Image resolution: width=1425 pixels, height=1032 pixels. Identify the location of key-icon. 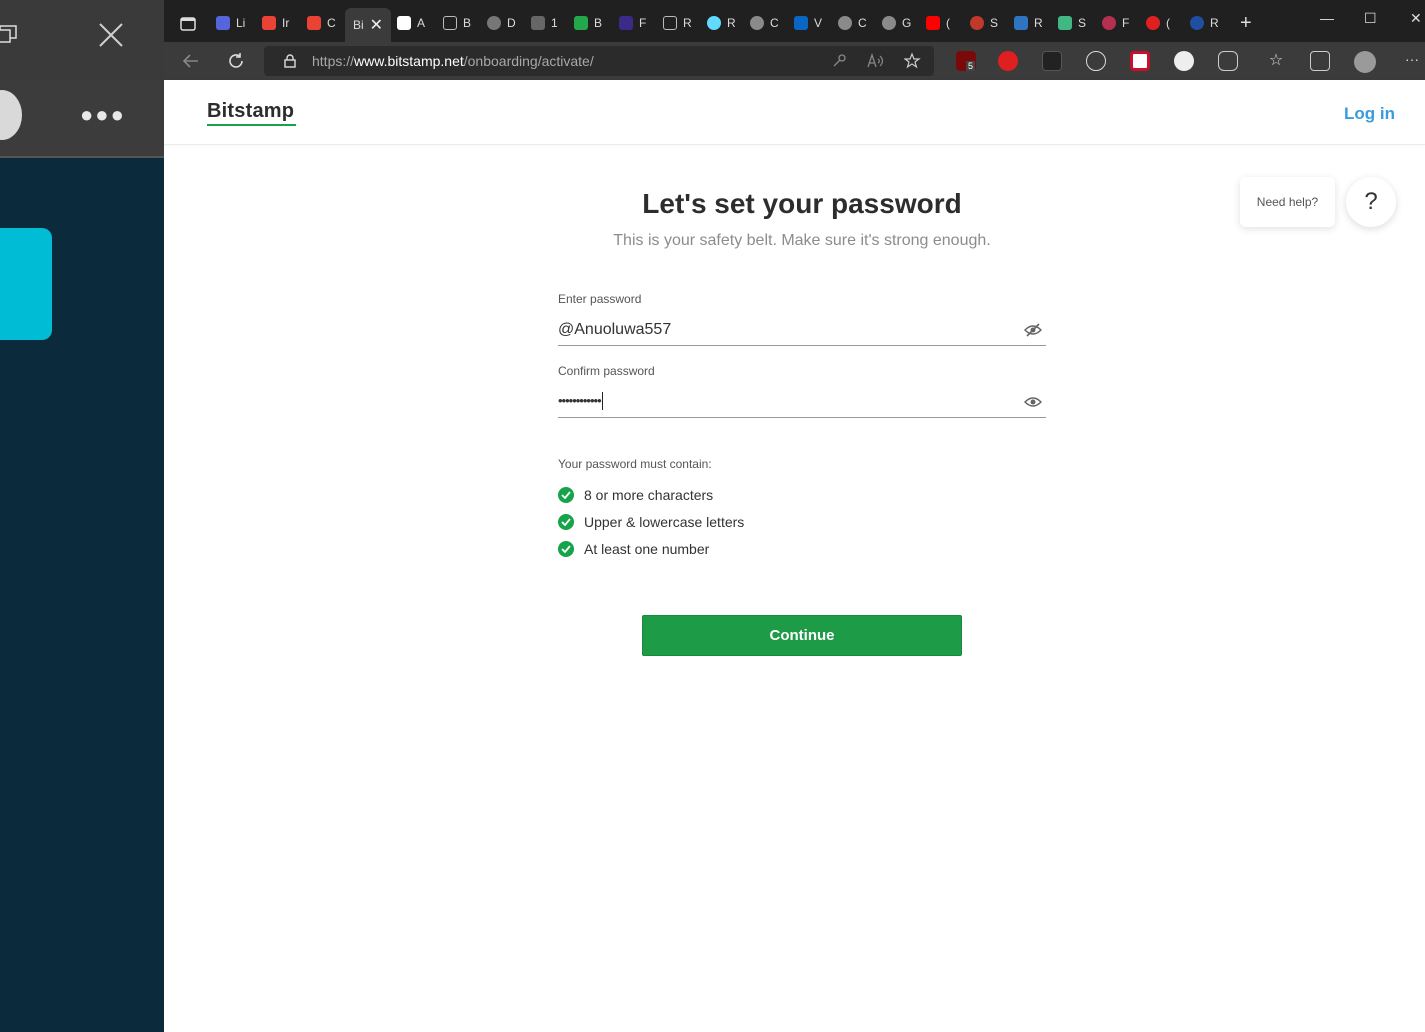
(839, 61).